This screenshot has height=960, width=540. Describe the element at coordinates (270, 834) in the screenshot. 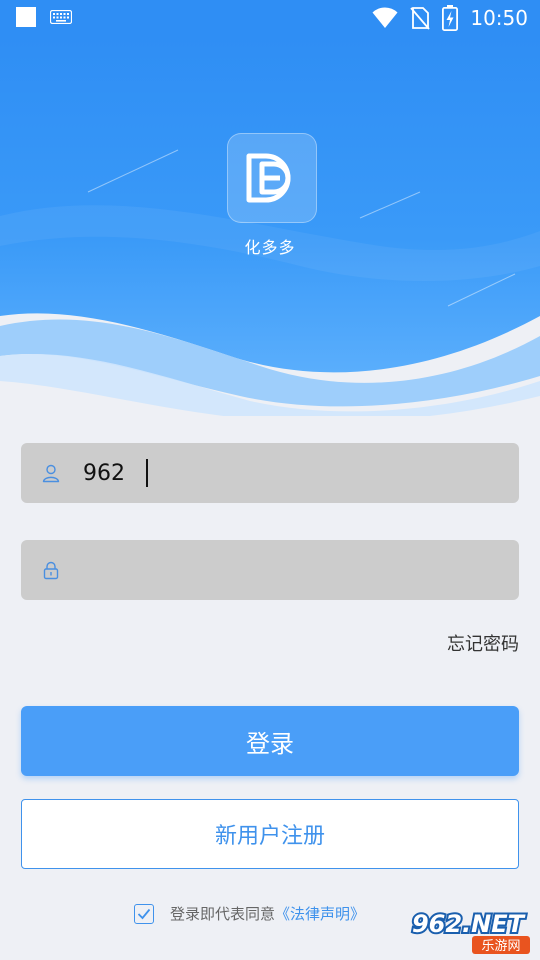

I see `register-button: 新用户注册` at that location.